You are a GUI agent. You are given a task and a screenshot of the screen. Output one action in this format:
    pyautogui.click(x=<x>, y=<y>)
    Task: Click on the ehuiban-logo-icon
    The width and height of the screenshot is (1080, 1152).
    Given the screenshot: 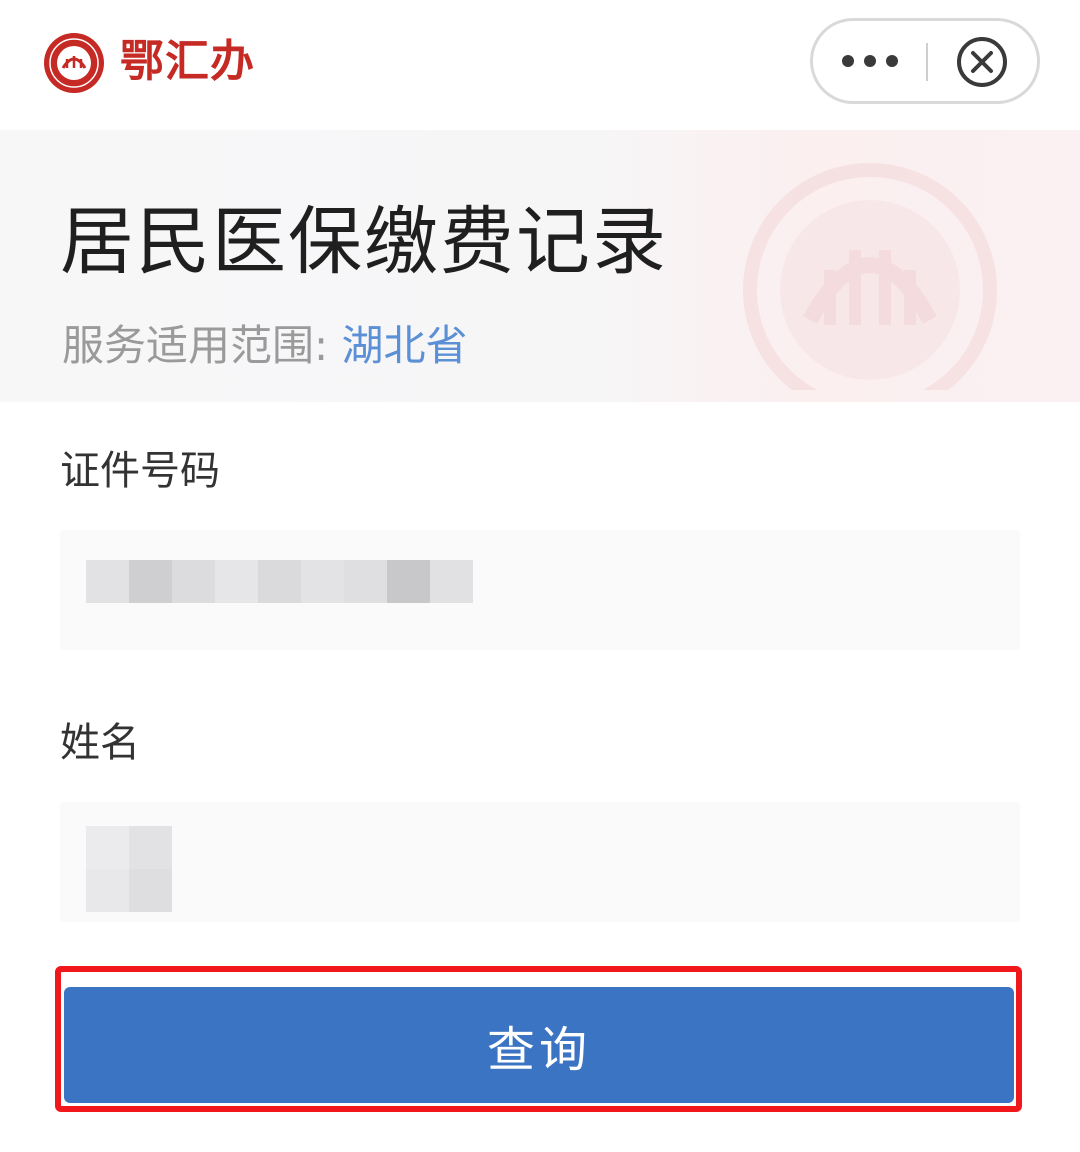 What is the action you would take?
    pyautogui.click(x=74, y=63)
    